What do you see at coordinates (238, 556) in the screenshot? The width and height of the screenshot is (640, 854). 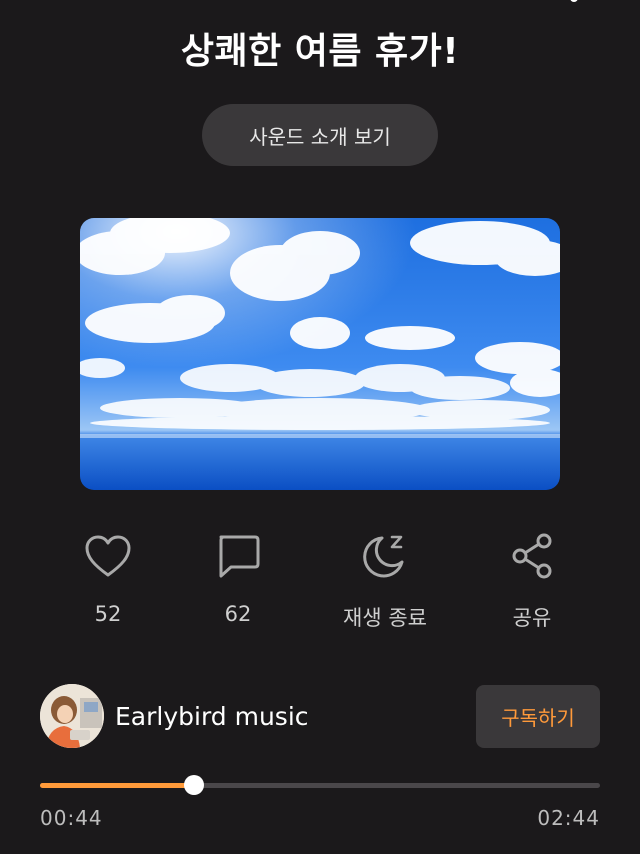 I see `comment-icon` at bounding box center [238, 556].